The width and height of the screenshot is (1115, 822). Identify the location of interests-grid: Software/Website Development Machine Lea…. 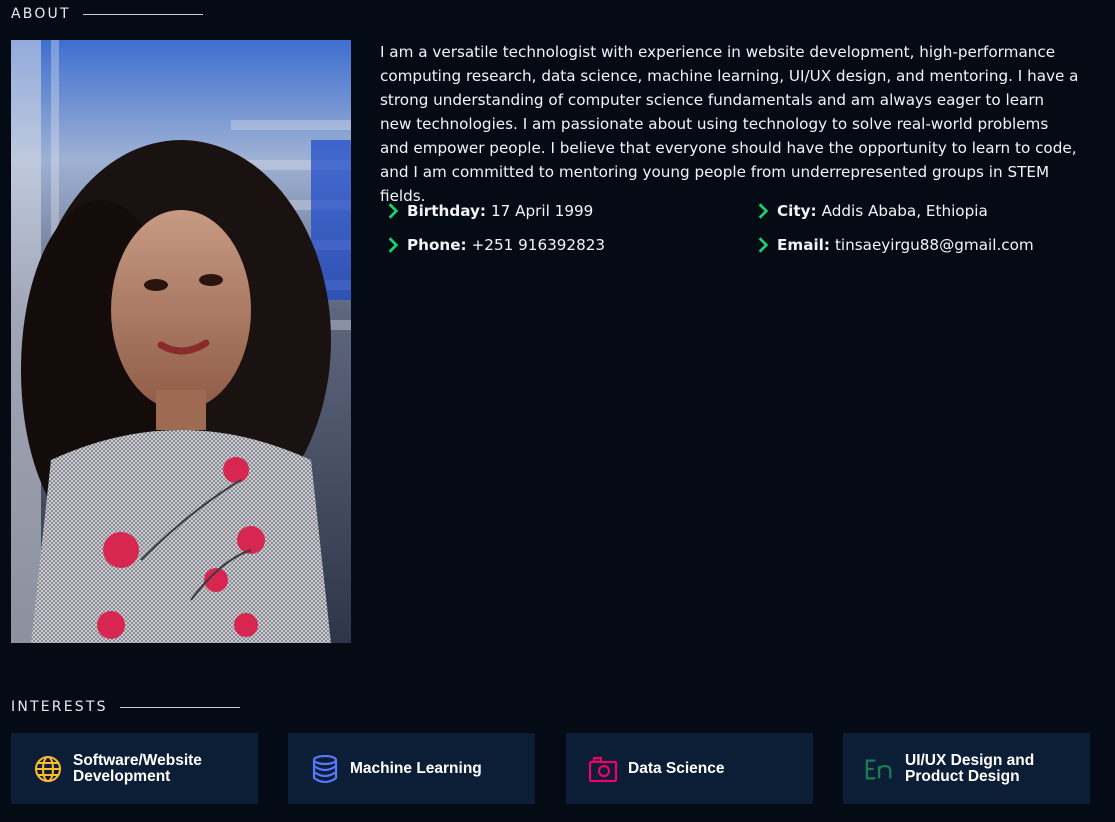
(551, 769).